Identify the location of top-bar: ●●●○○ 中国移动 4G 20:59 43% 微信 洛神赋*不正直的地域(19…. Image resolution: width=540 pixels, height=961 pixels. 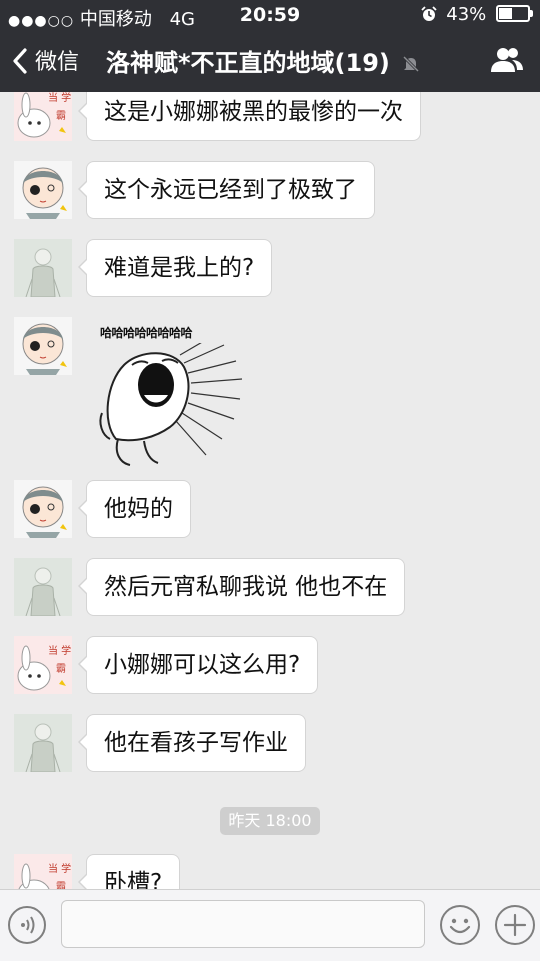
(270, 46).